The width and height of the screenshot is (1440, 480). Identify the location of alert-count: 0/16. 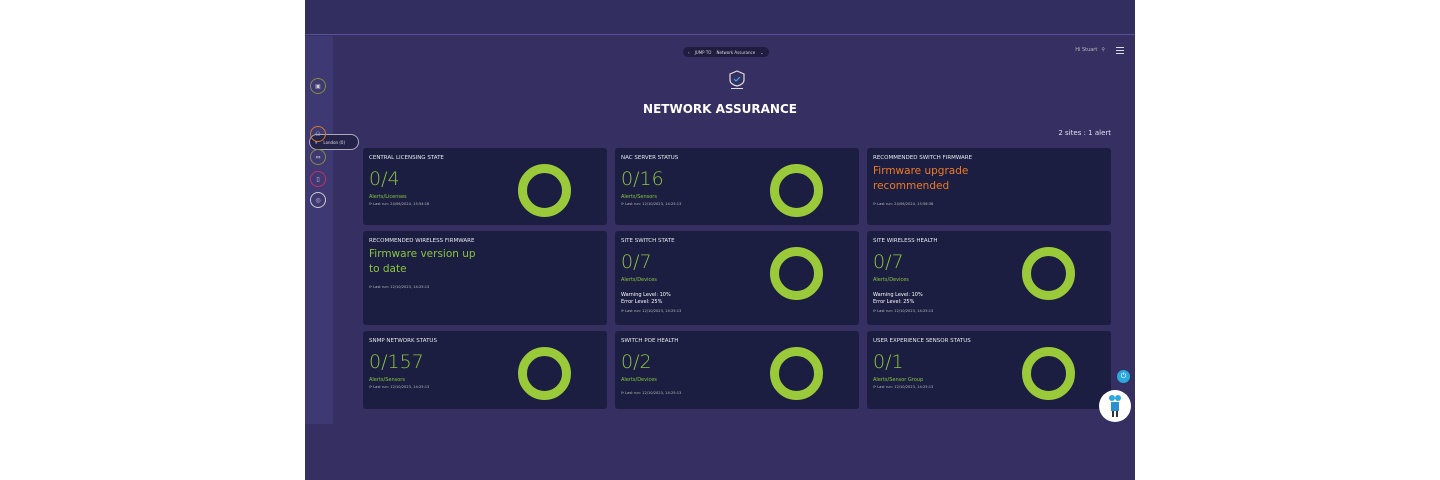
(642, 179).